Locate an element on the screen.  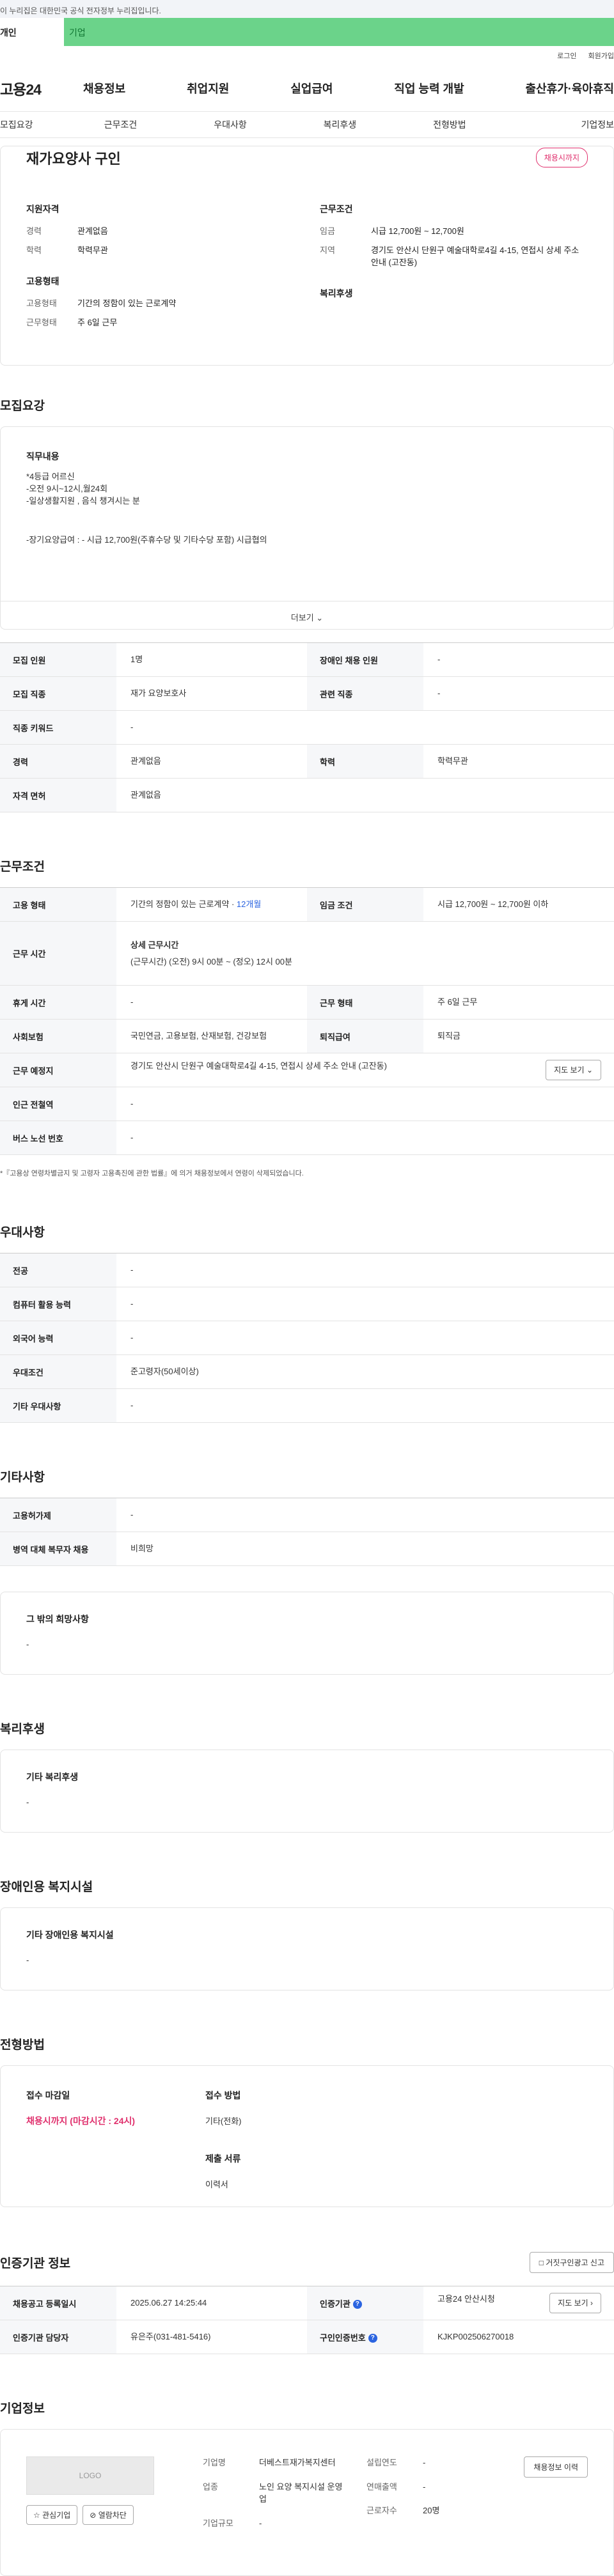
cert-manager-value: 유은주(031-481-5416) is located at coordinates (211, 2337).